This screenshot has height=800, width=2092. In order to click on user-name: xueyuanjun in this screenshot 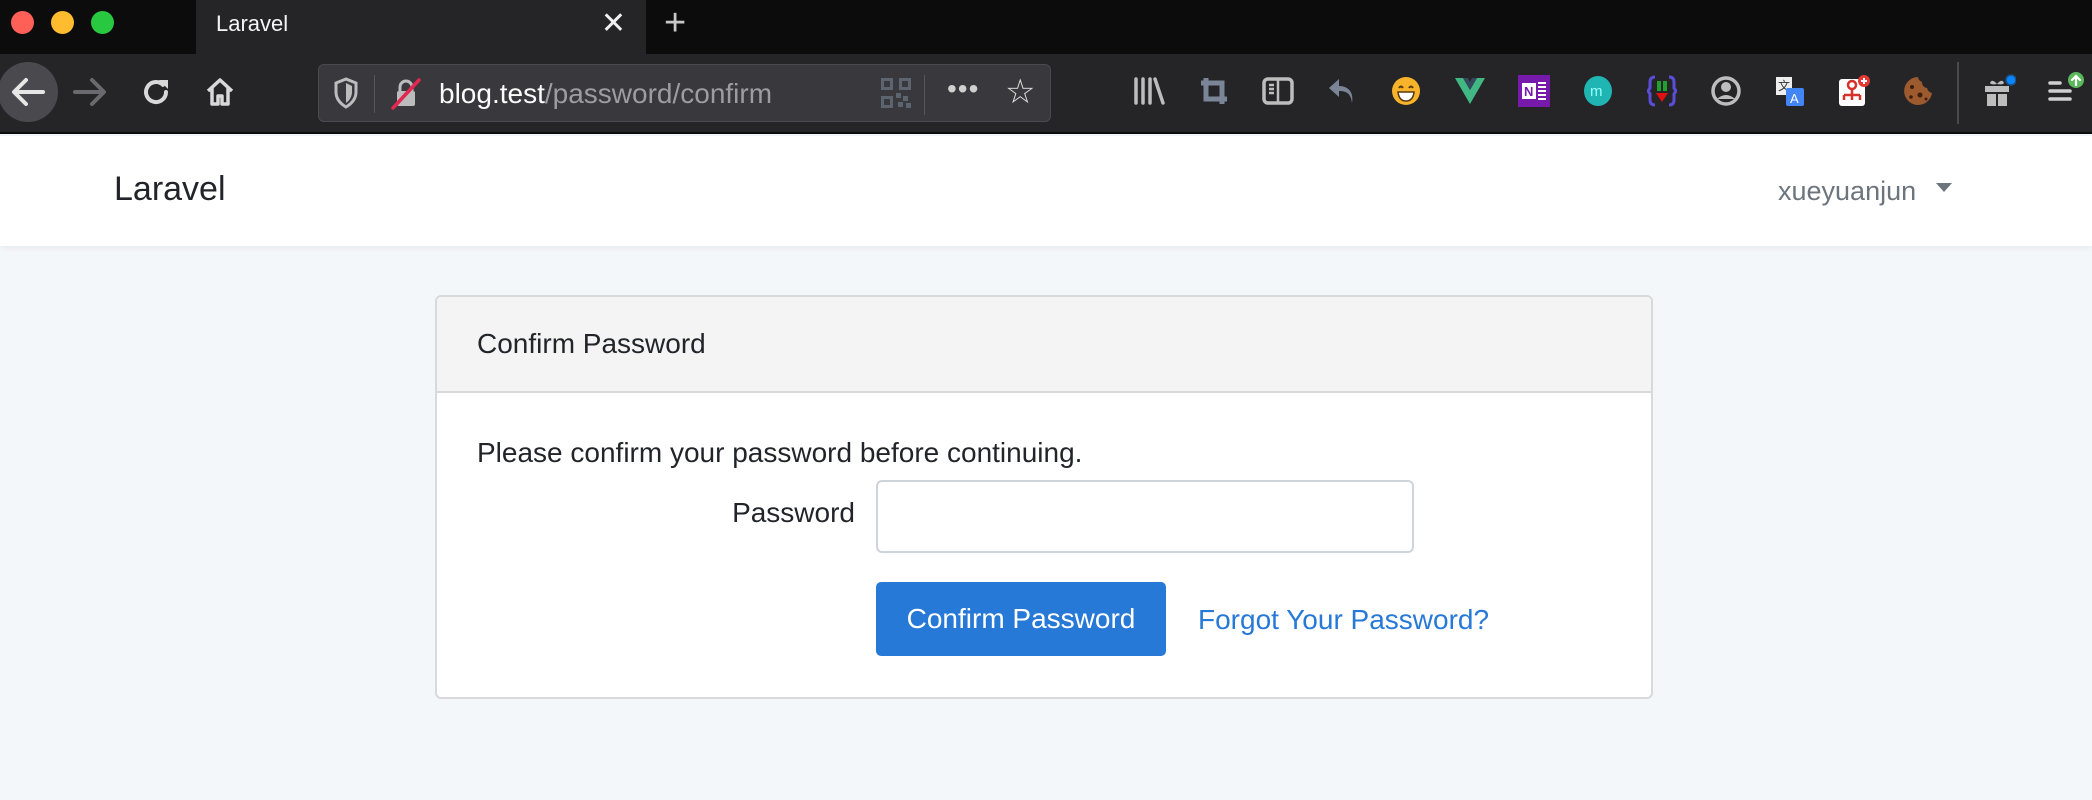, I will do `click(1847, 191)`.